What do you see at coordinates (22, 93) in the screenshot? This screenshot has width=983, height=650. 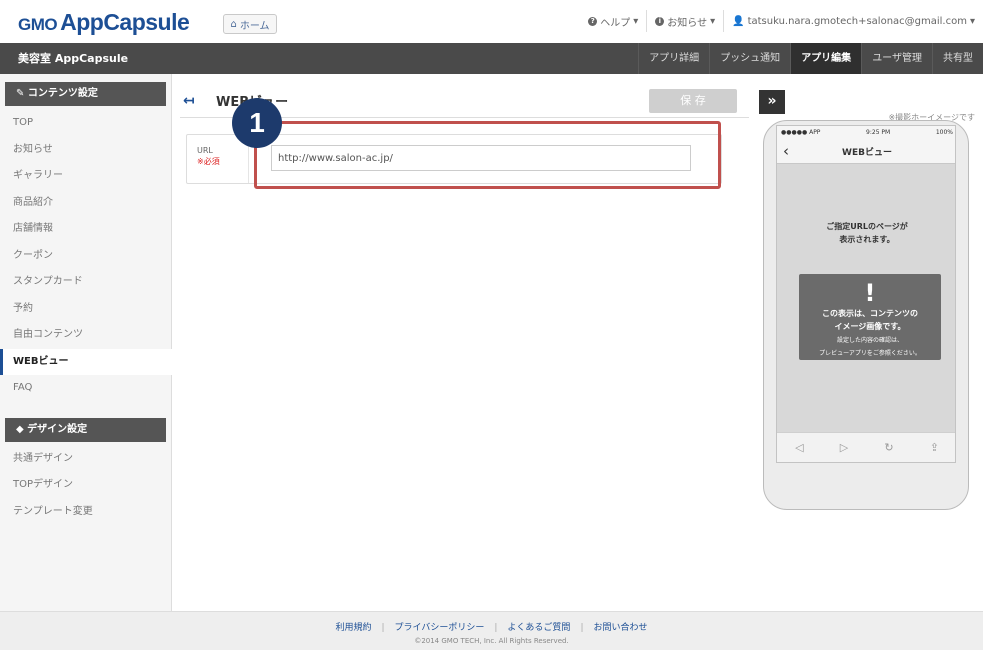 I see `edit-icon: ✎` at bounding box center [22, 93].